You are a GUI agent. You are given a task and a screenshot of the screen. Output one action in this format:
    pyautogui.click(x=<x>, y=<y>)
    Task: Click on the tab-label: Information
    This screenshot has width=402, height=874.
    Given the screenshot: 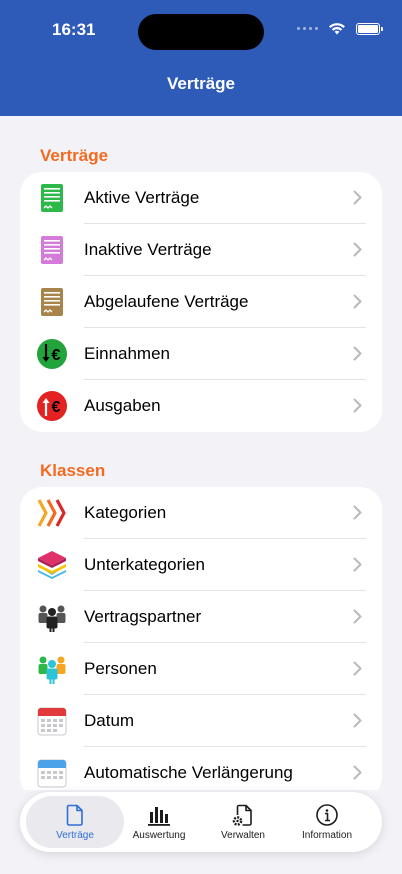 What is the action you would take?
    pyautogui.click(x=327, y=835)
    